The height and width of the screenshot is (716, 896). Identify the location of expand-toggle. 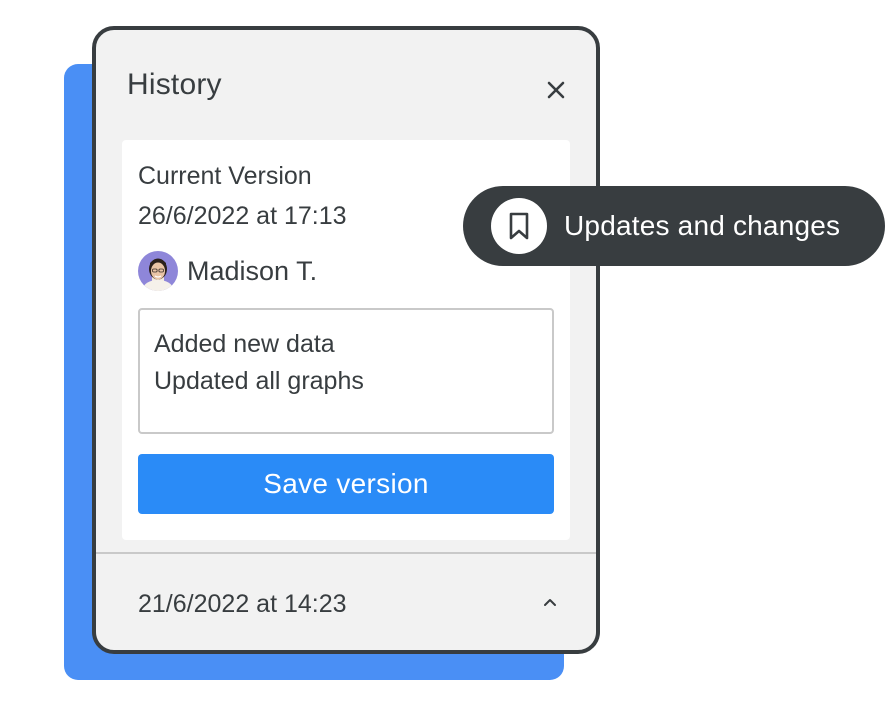
(550, 602).